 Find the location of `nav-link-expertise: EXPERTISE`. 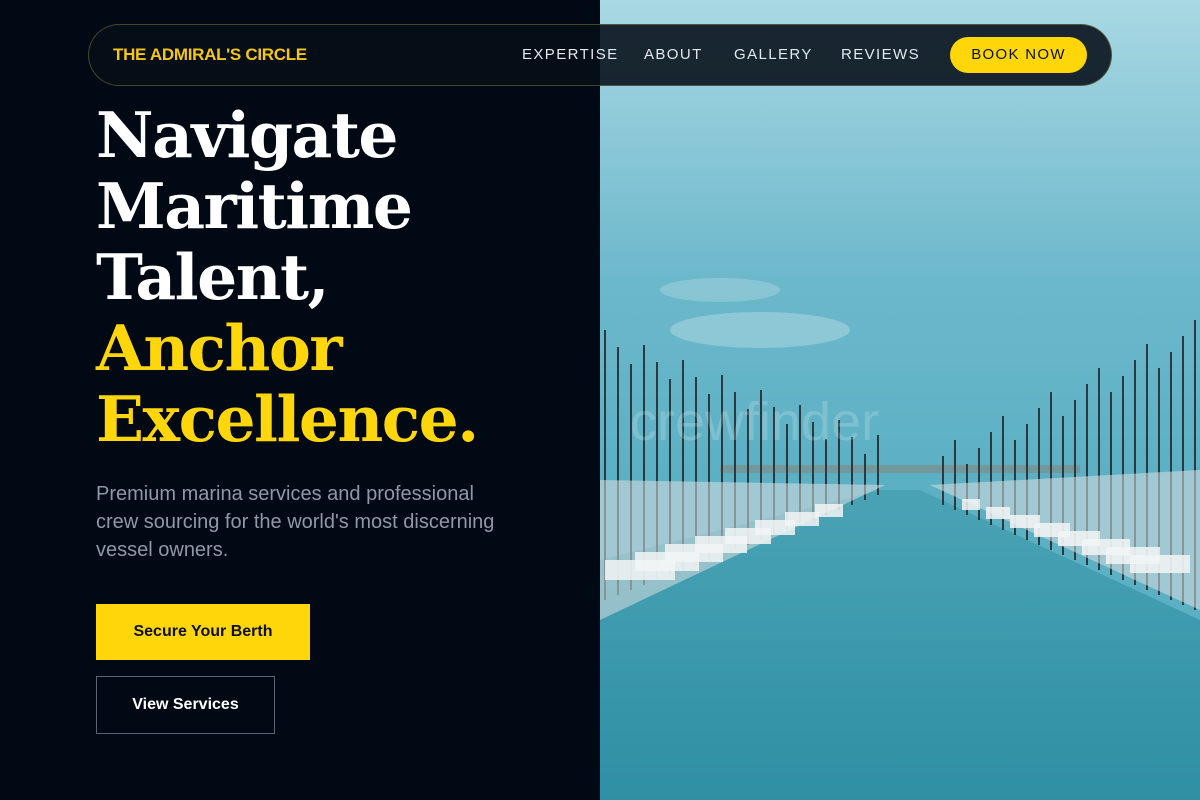

nav-link-expertise: EXPERTISE is located at coordinates (570, 54).